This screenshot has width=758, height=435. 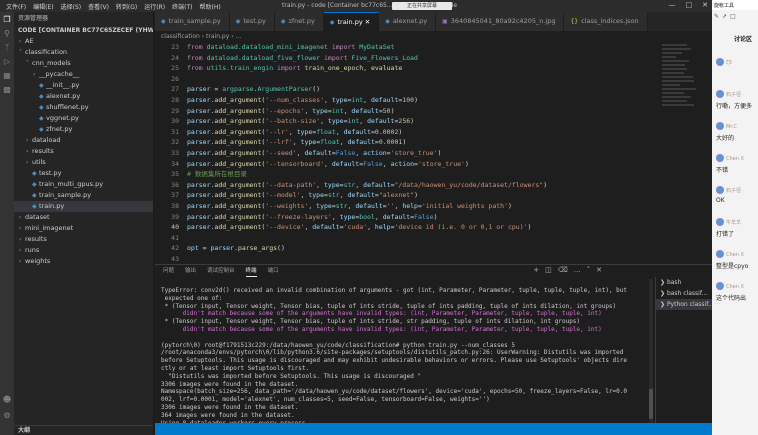 What do you see at coordinates (83, 41) in the screenshot?
I see `tree-folder: › AE` at bounding box center [83, 41].